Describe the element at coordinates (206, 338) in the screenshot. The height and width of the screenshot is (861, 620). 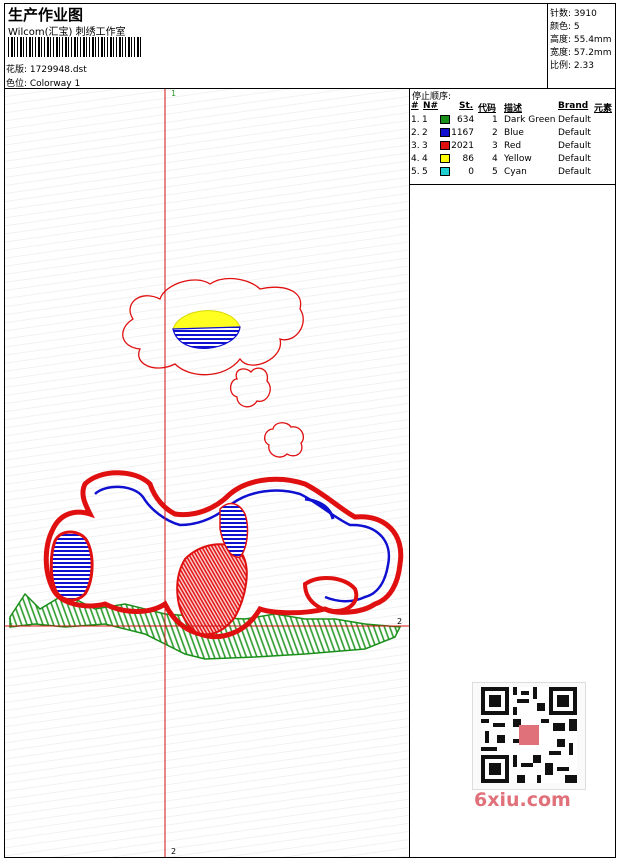
I see `cupcake-bottom` at that location.